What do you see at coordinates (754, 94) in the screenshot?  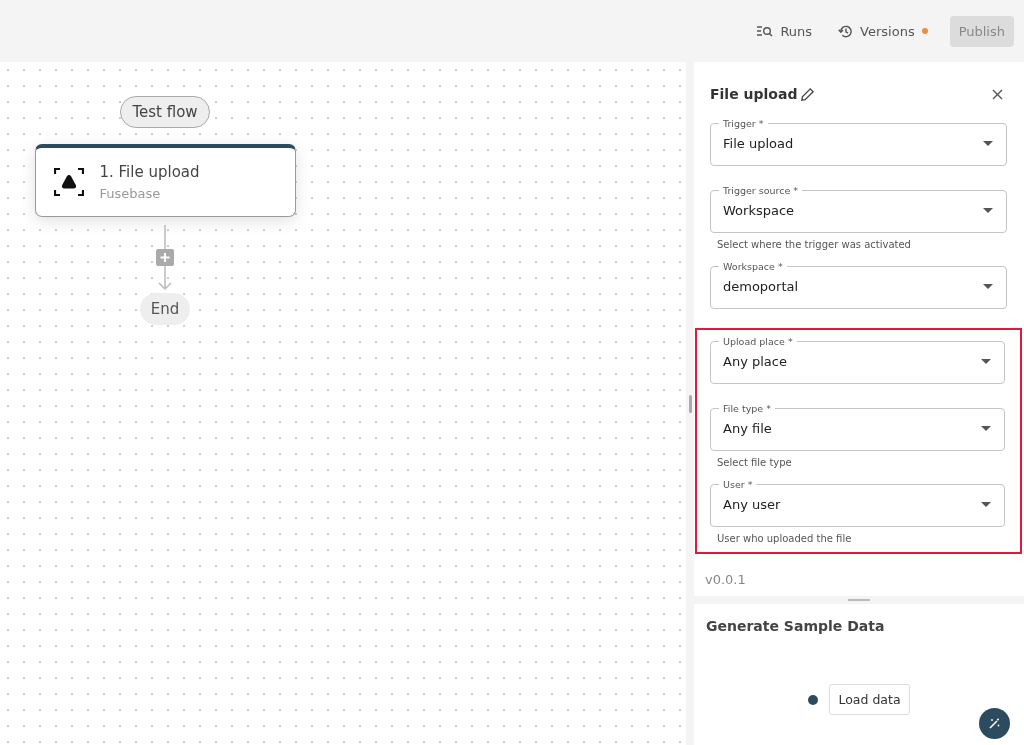 I see `panel-title: File upload` at bounding box center [754, 94].